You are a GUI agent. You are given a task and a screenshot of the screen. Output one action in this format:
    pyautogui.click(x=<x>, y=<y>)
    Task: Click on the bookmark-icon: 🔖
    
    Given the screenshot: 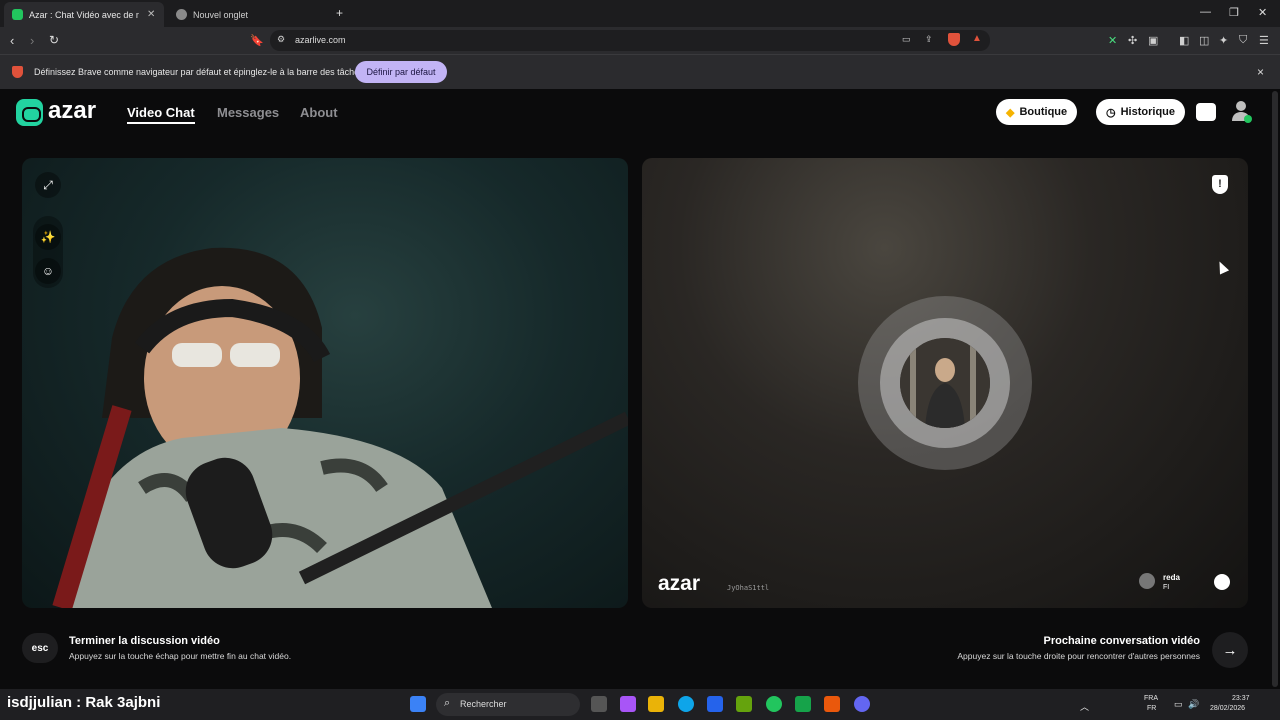 What is the action you would take?
    pyautogui.click(x=257, y=40)
    